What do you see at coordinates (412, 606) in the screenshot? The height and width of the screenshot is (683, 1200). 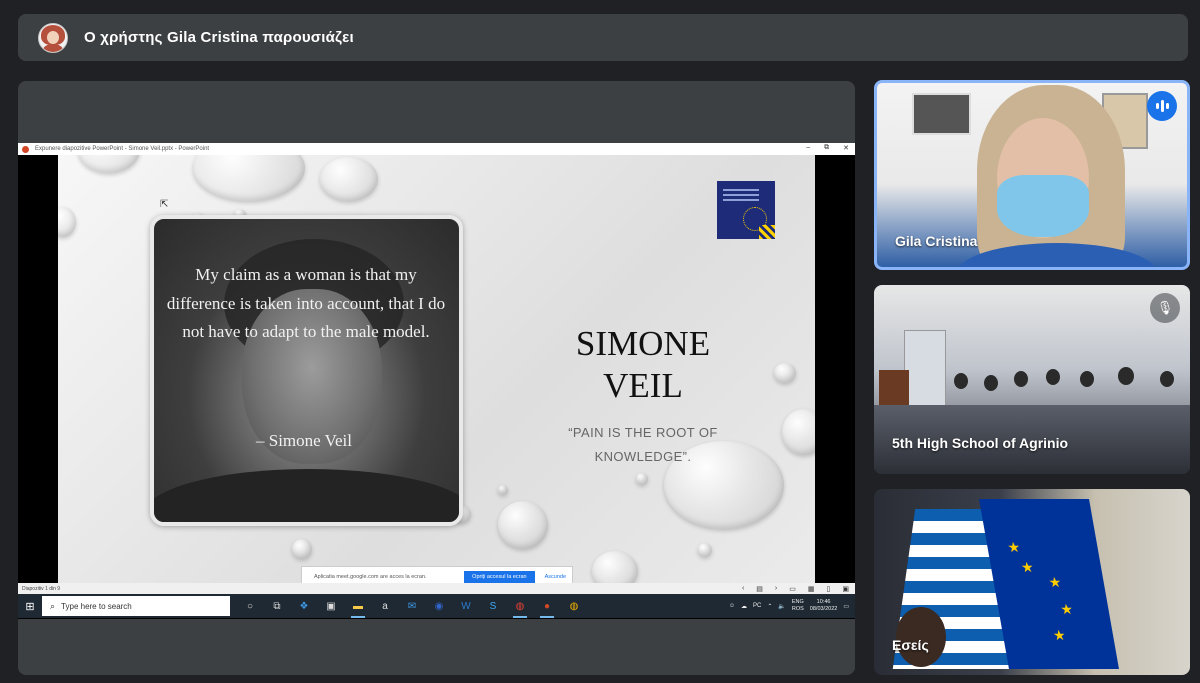 I see `mail-icon: ✉` at bounding box center [412, 606].